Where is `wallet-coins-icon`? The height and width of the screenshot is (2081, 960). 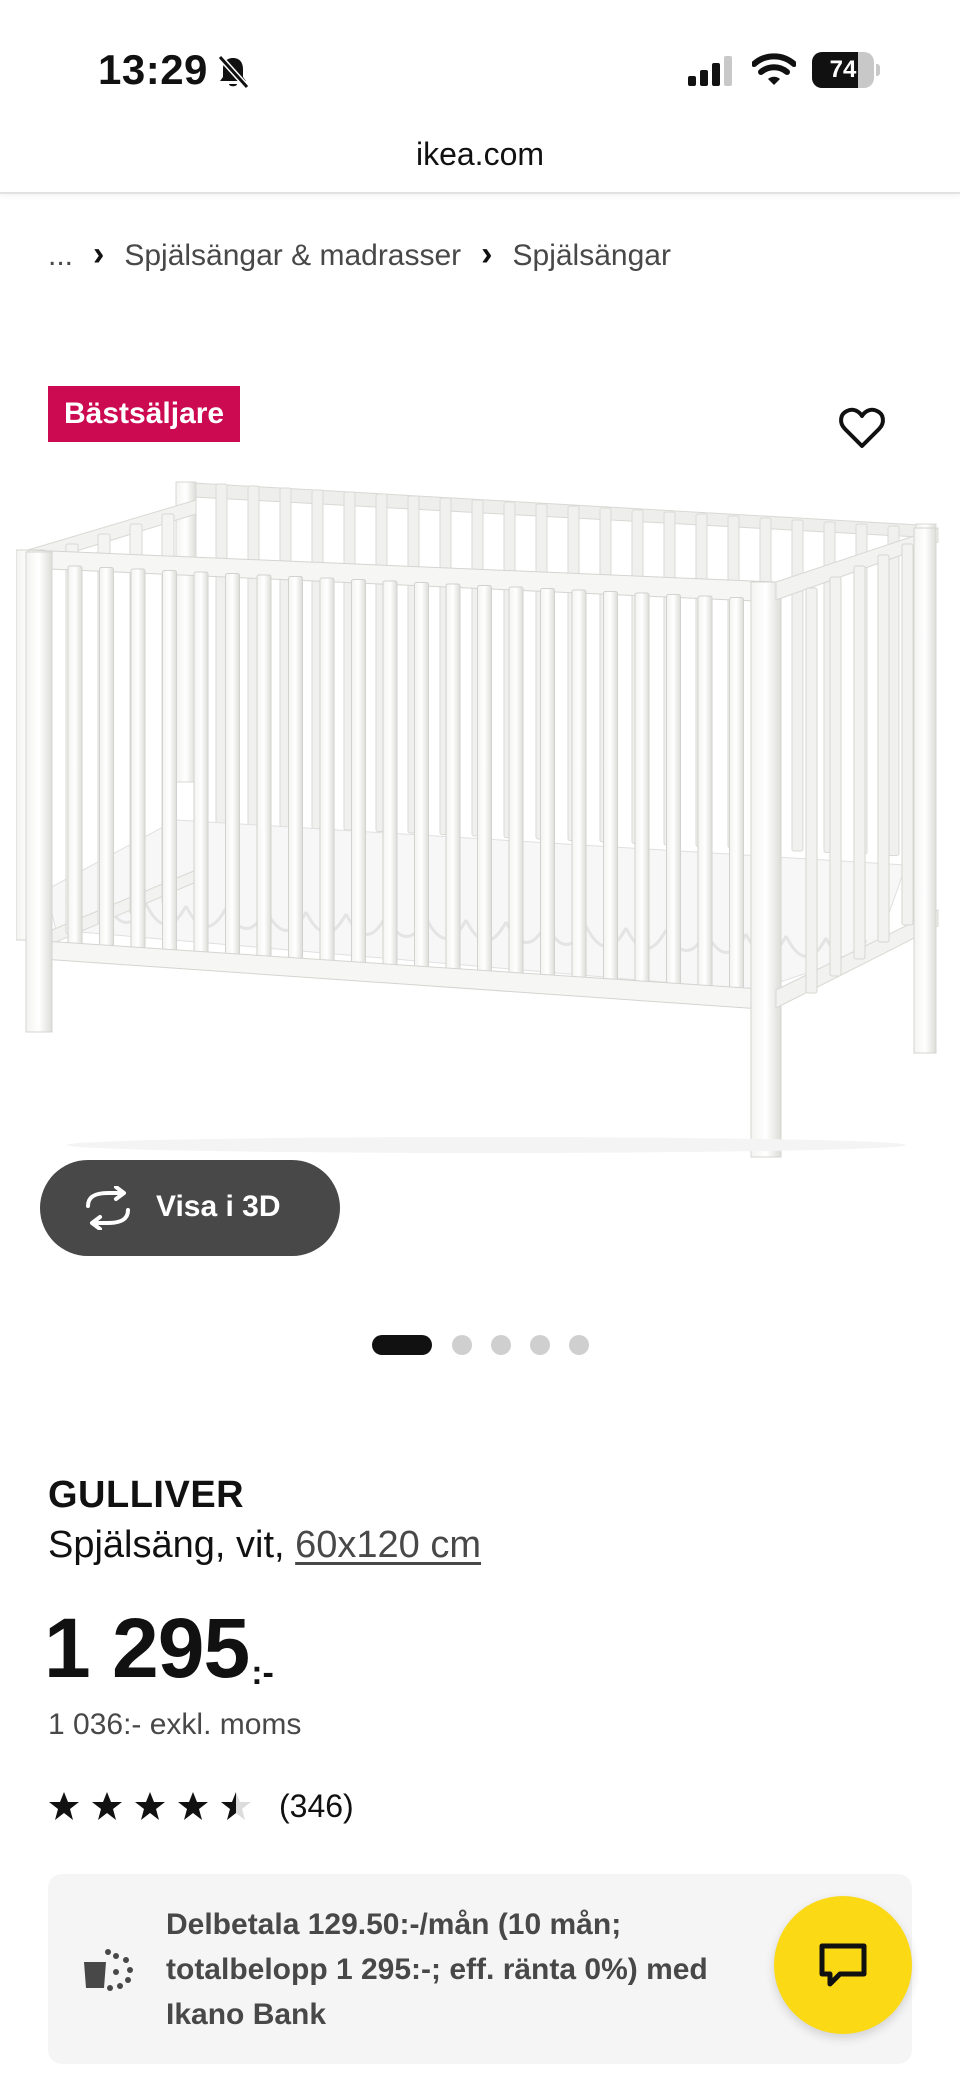 wallet-coins-icon is located at coordinates (108, 1970).